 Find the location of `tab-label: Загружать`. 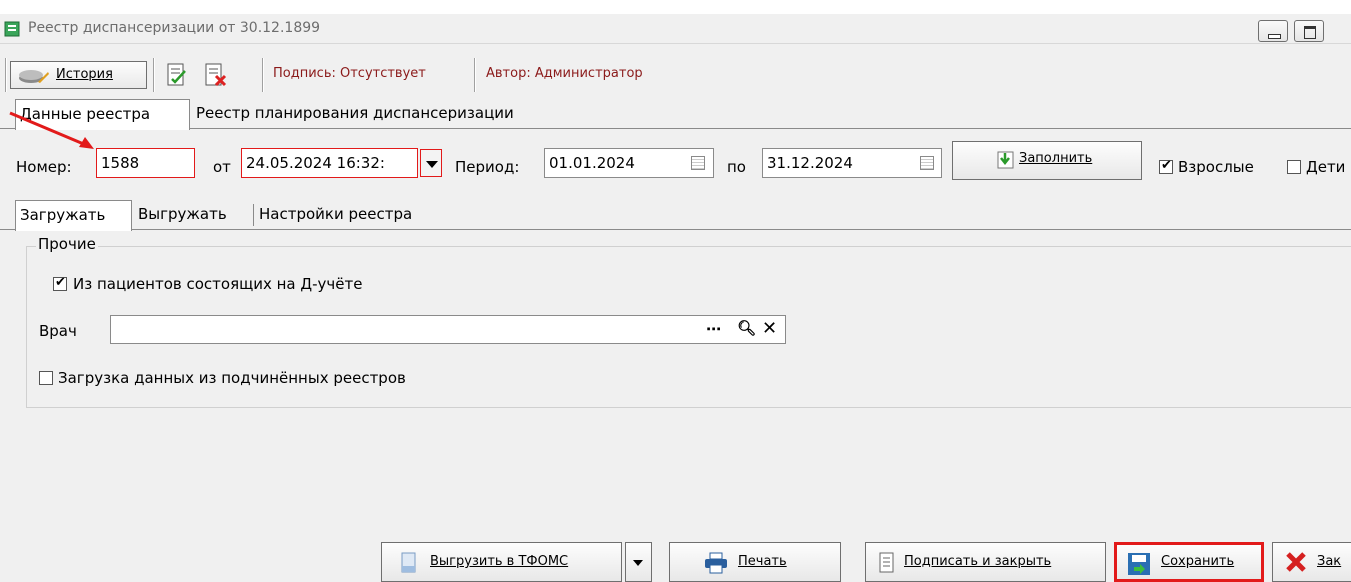

tab-label: Загружать is located at coordinates (63, 215).